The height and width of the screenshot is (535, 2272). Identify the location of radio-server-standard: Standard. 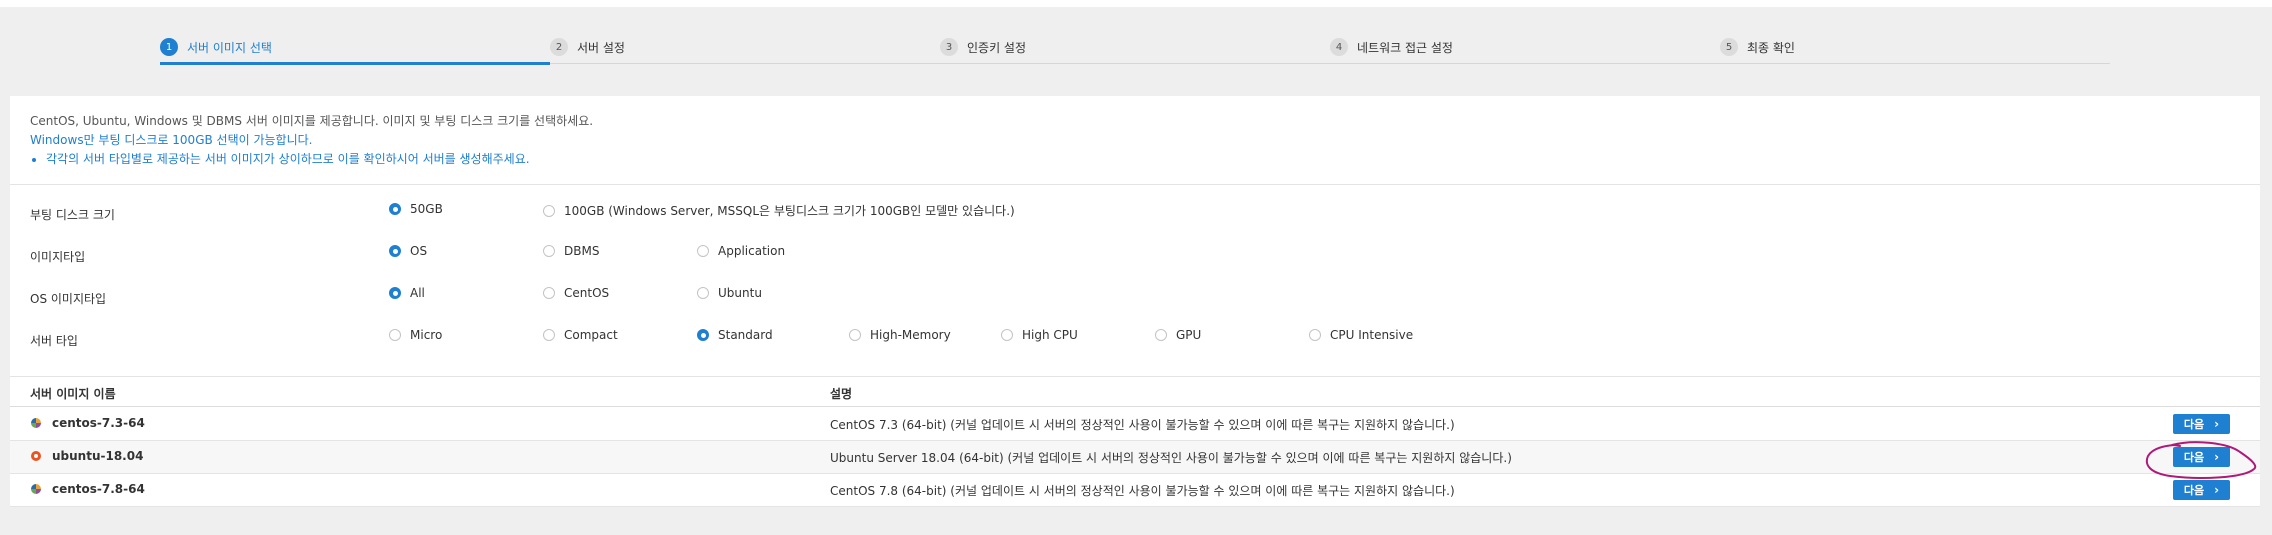
(735, 335).